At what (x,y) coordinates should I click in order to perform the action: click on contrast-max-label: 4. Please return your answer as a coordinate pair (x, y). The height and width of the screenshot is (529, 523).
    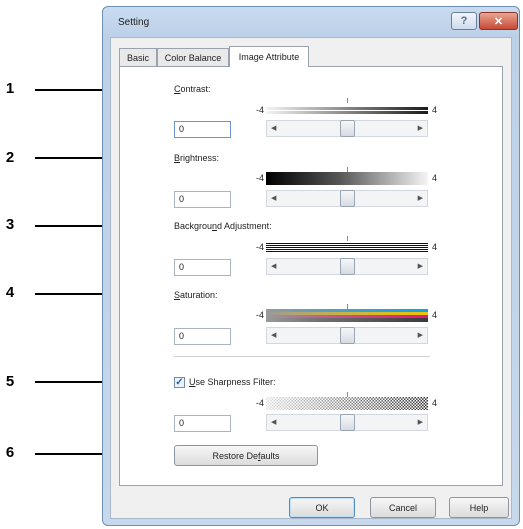
    Looking at the image, I should click on (435, 110).